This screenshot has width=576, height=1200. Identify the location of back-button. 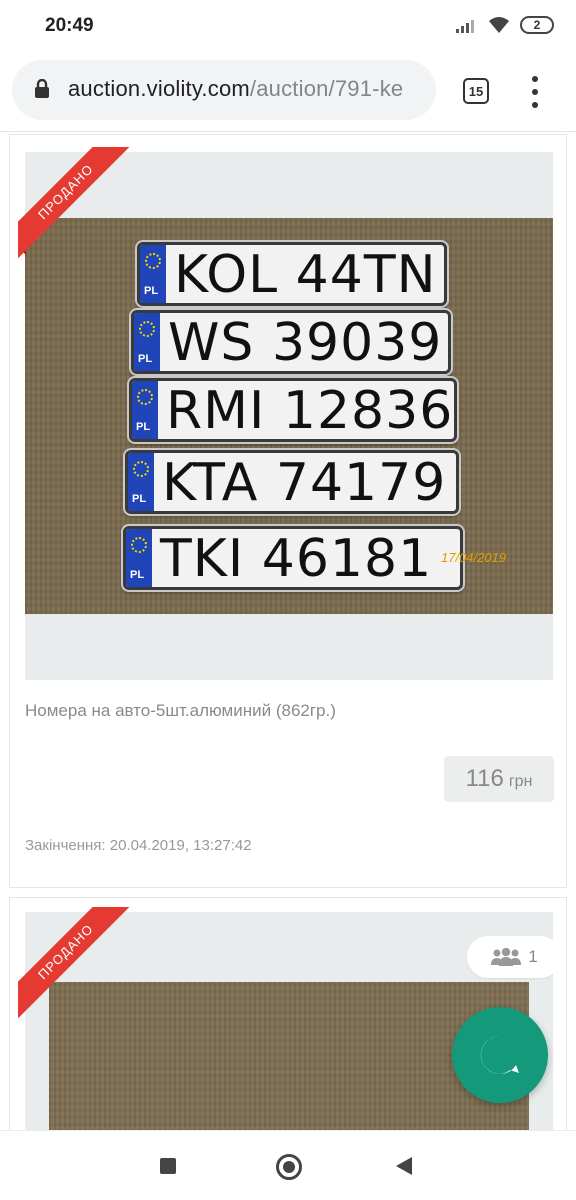
(404, 1166).